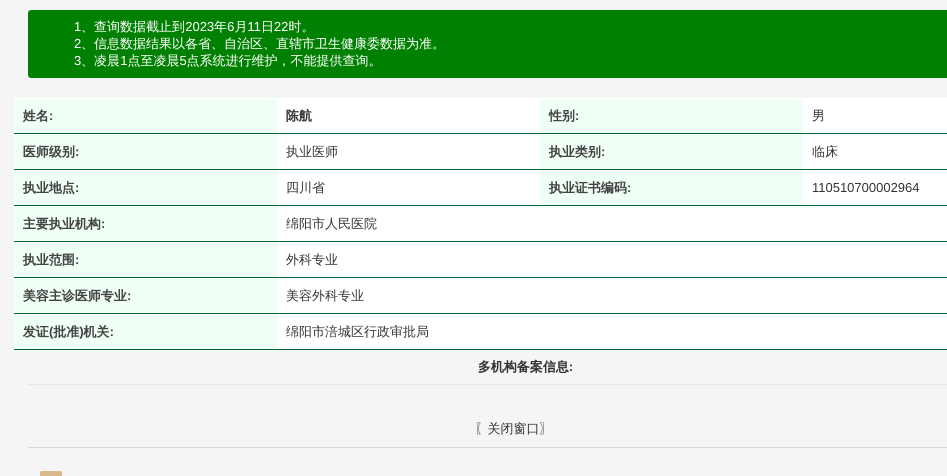 This screenshot has height=476, width=947. I want to click on notice-text: 2、信息数据结果以各省、自治区、直辖市卫生健康委数据为准。, so click(260, 43).